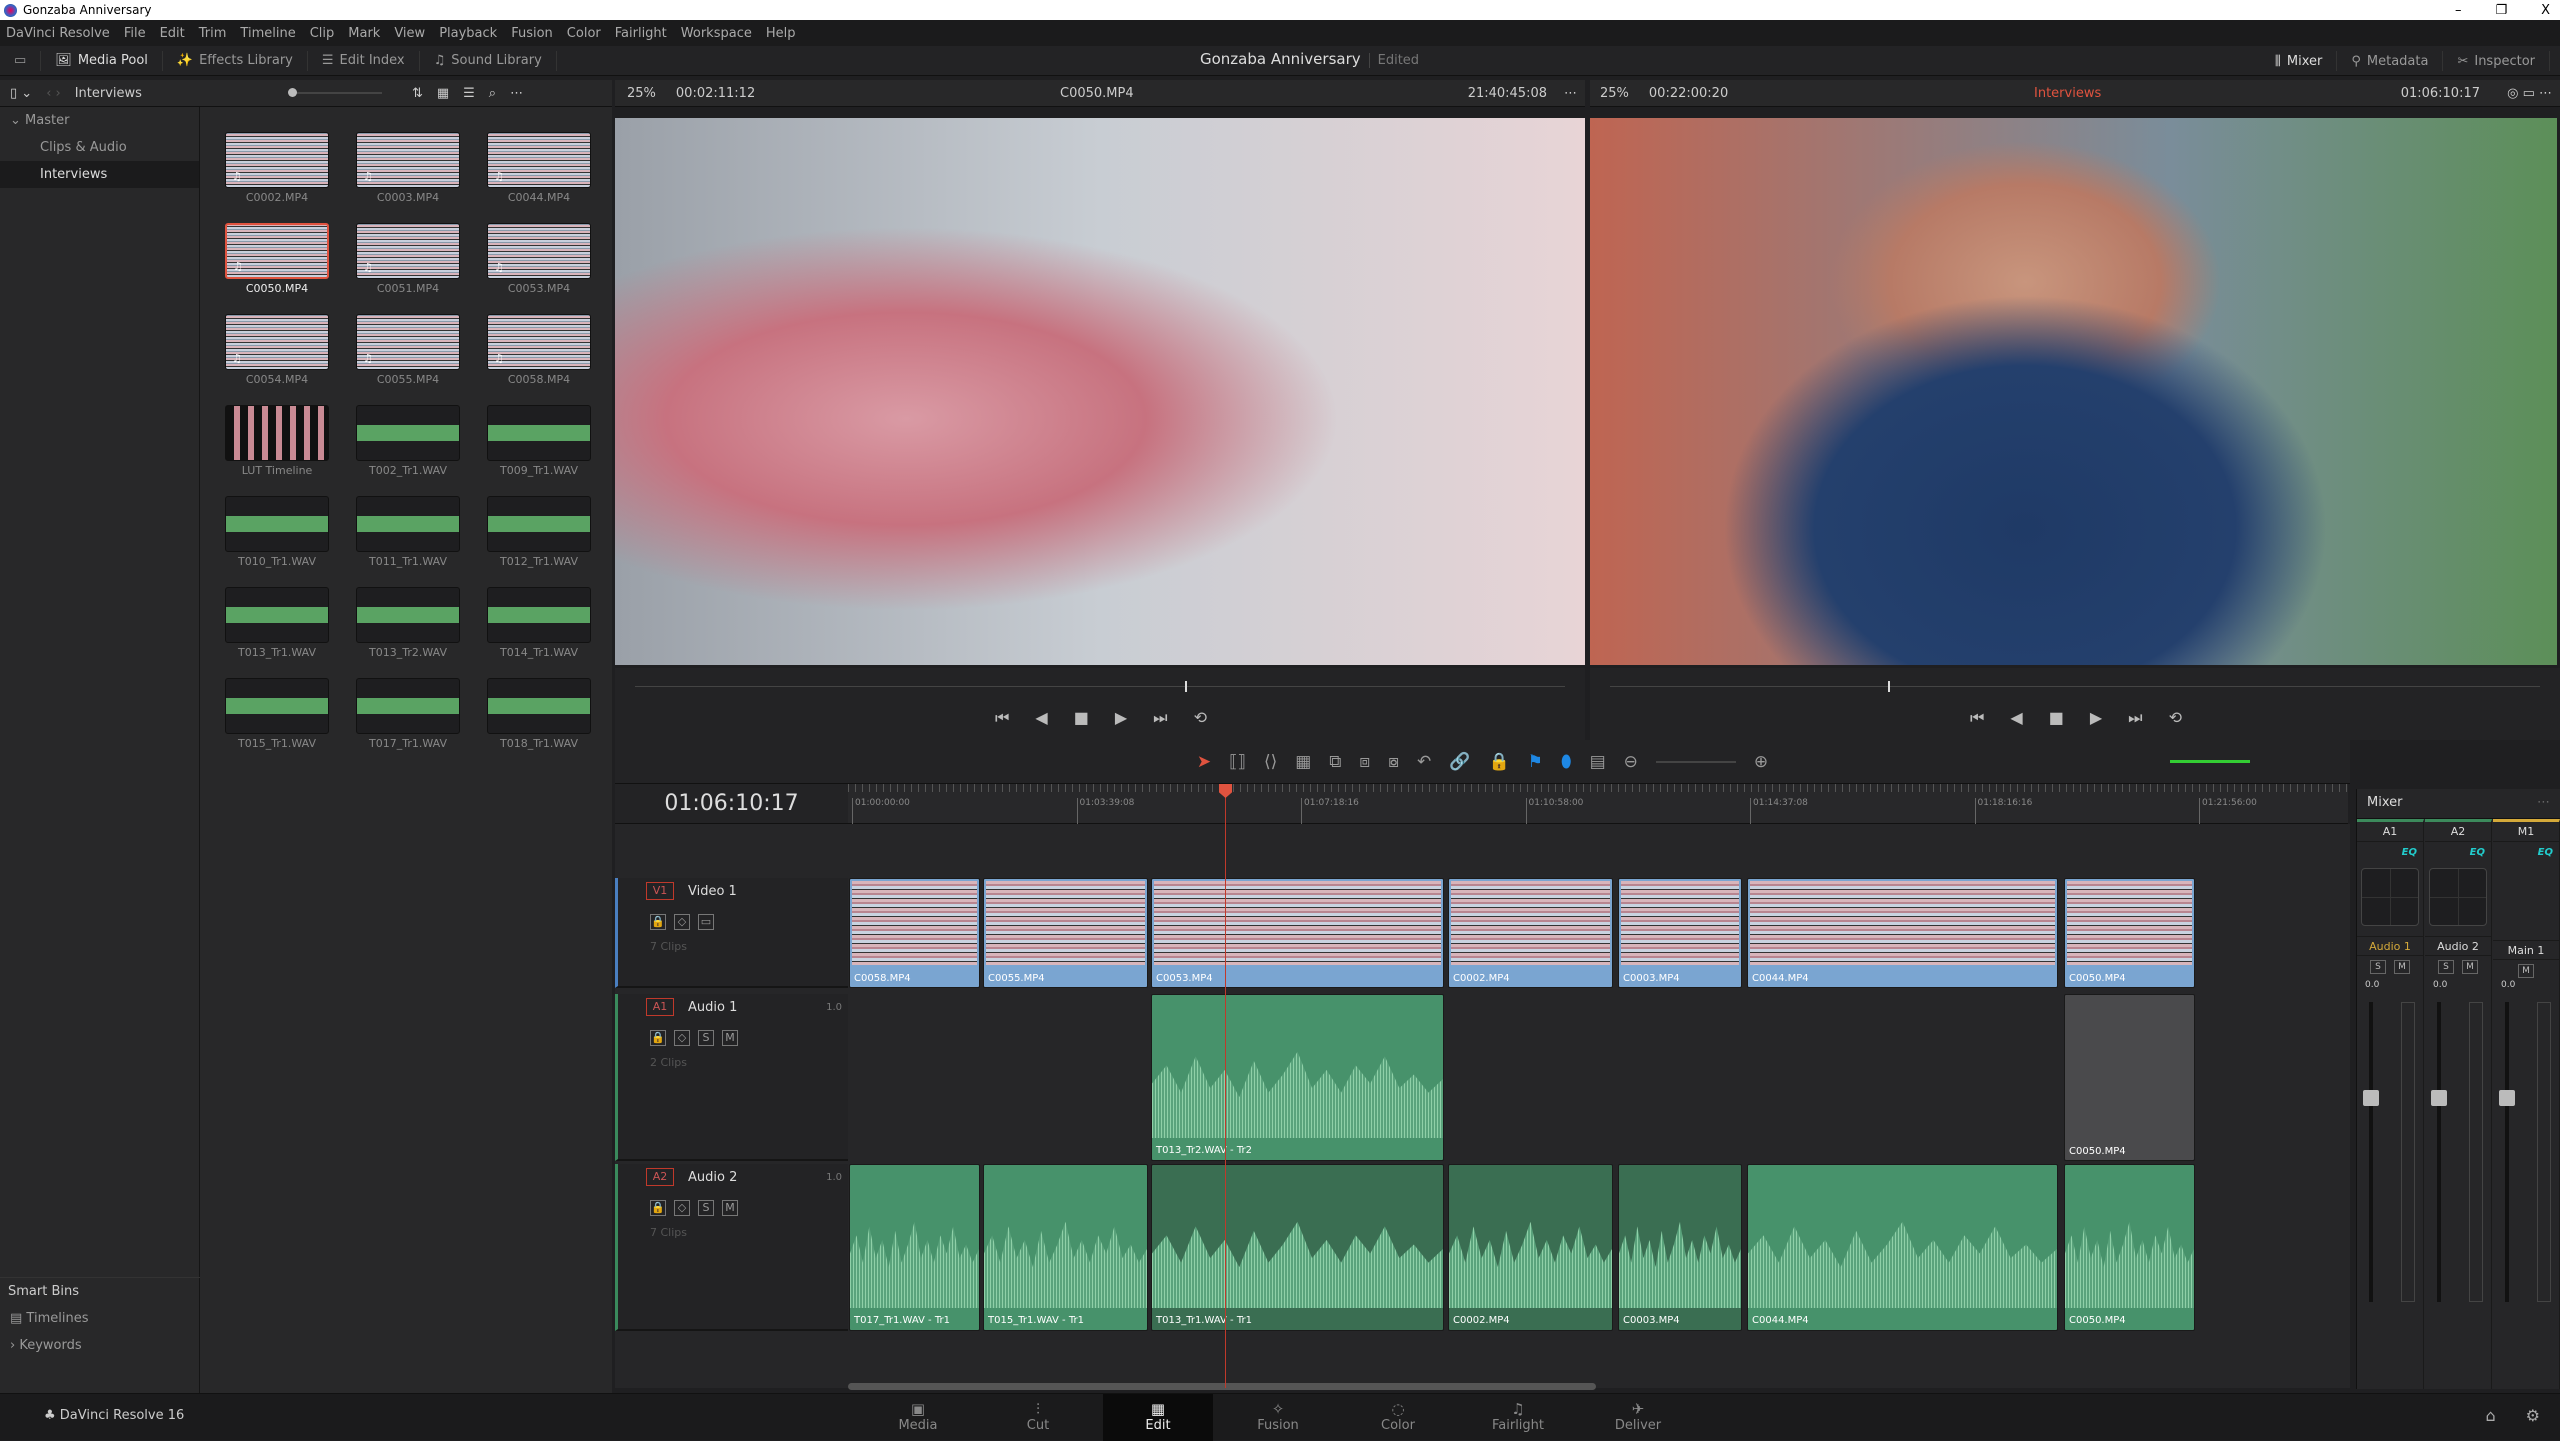 This screenshot has height=1441, width=2560. I want to click on toolbar-mixer-button: ⫼ Mixer, so click(2299, 61).